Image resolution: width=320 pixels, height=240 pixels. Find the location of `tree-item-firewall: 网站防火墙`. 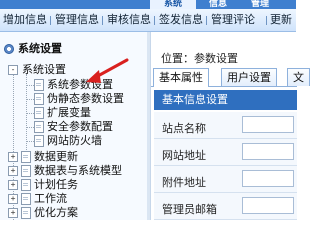

tree-item-firewall: 网站防火墙 is located at coordinates (89, 141).